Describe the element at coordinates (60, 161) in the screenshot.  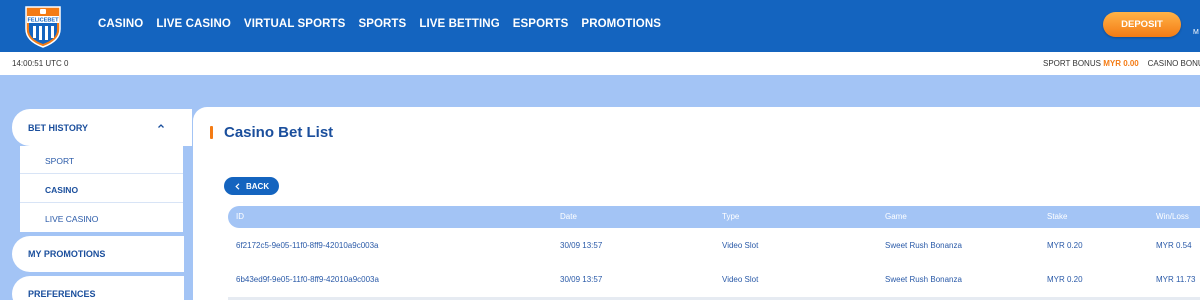
I see `sidebar-subitem-label: SPORT` at that location.